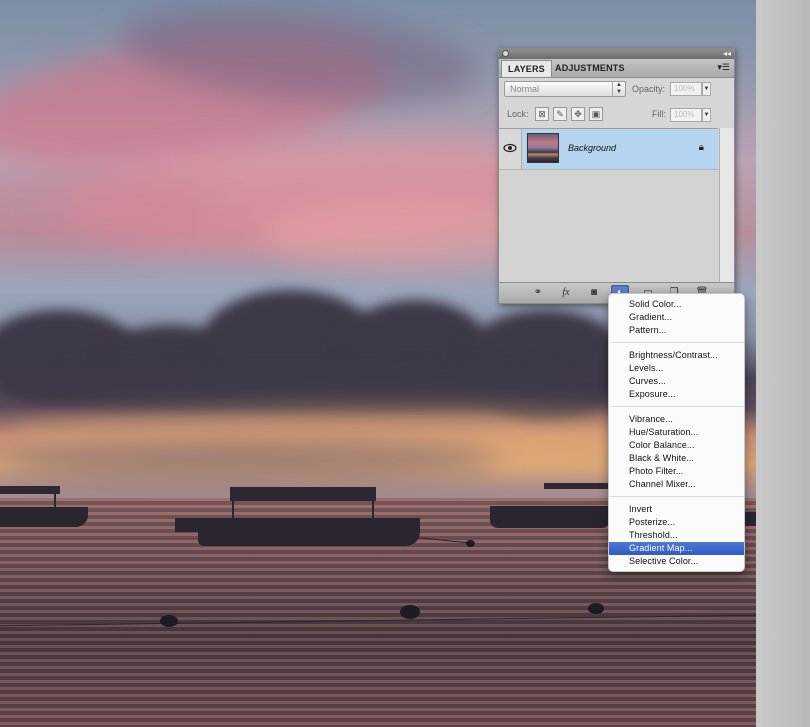 Image resolution: width=810 pixels, height=727 pixels. Describe the element at coordinates (723, 67) in the screenshot. I see `panel-menu-icon: ▾☰` at that location.